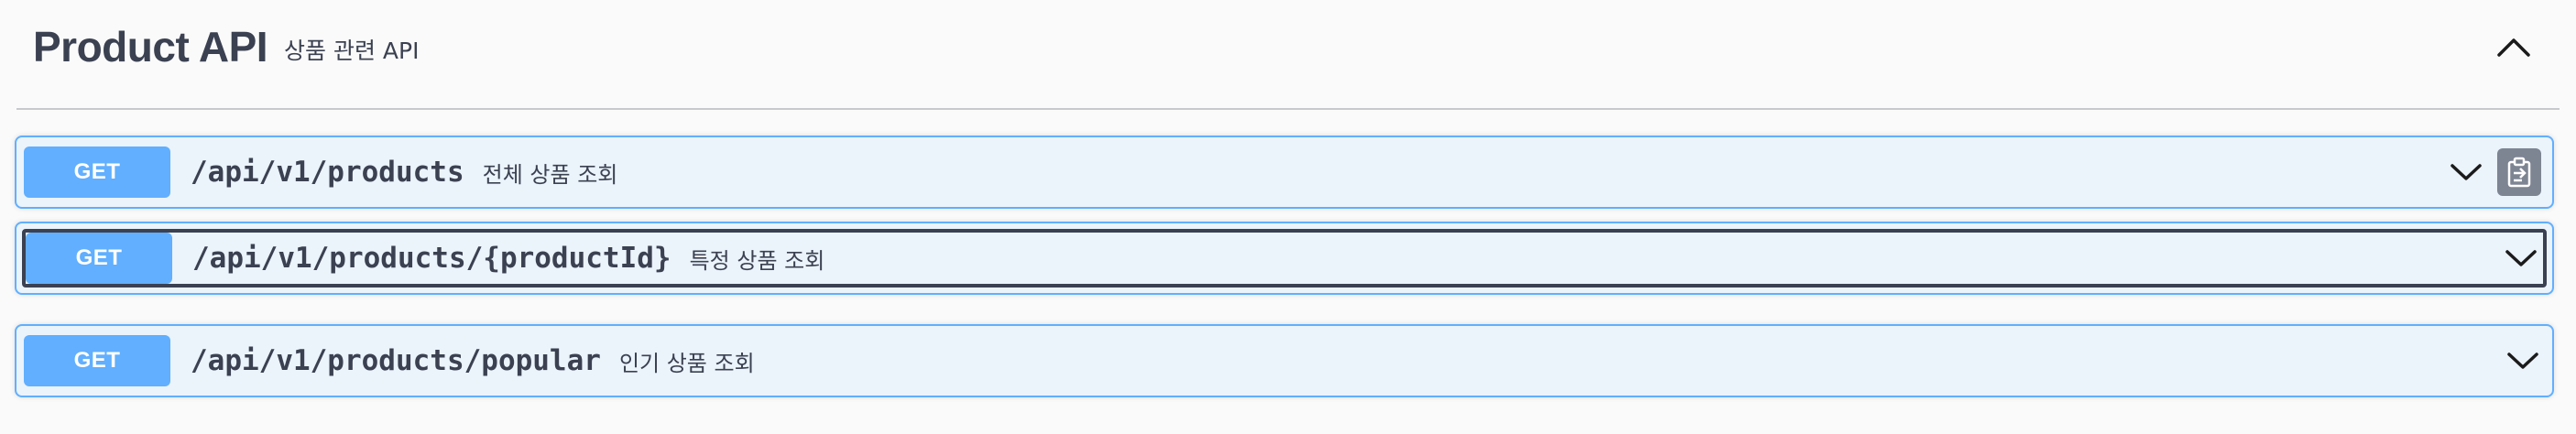  What do you see at coordinates (396, 361) in the screenshot?
I see `endpoint-path: /api/v1/products/popular` at bounding box center [396, 361].